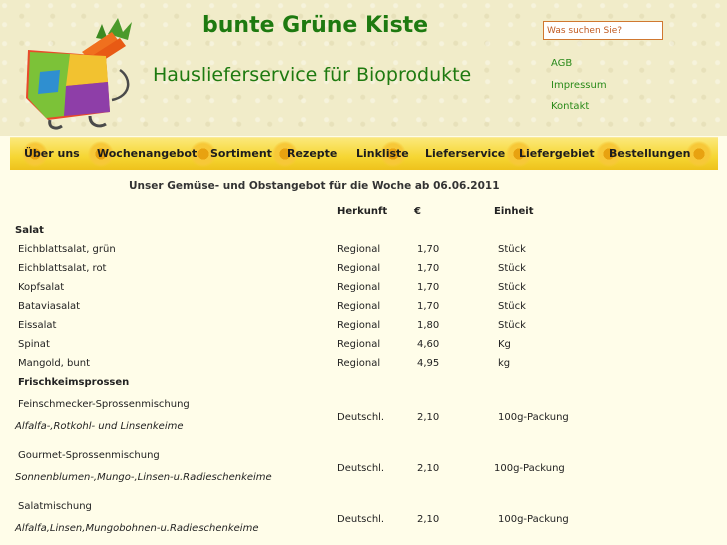  What do you see at coordinates (55, 506) in the screenshot?
I see `product-name: Salatmischung` at bounding box center [55, 506].